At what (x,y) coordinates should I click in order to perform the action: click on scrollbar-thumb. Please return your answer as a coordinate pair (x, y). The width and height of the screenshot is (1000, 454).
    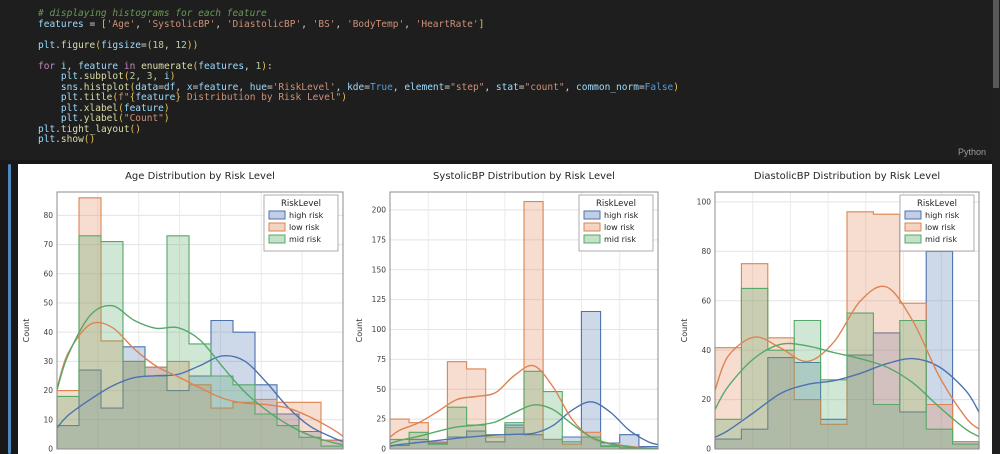
    Looking at the image, I should click on (996, 44).